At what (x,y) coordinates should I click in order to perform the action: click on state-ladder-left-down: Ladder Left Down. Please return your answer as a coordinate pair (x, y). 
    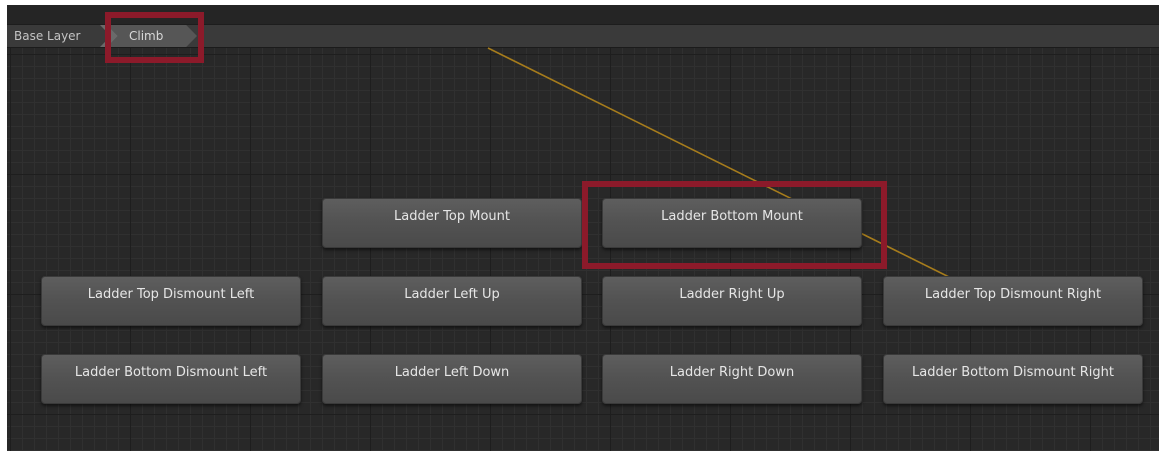
    Looking at the image, I should click on (452, 379).